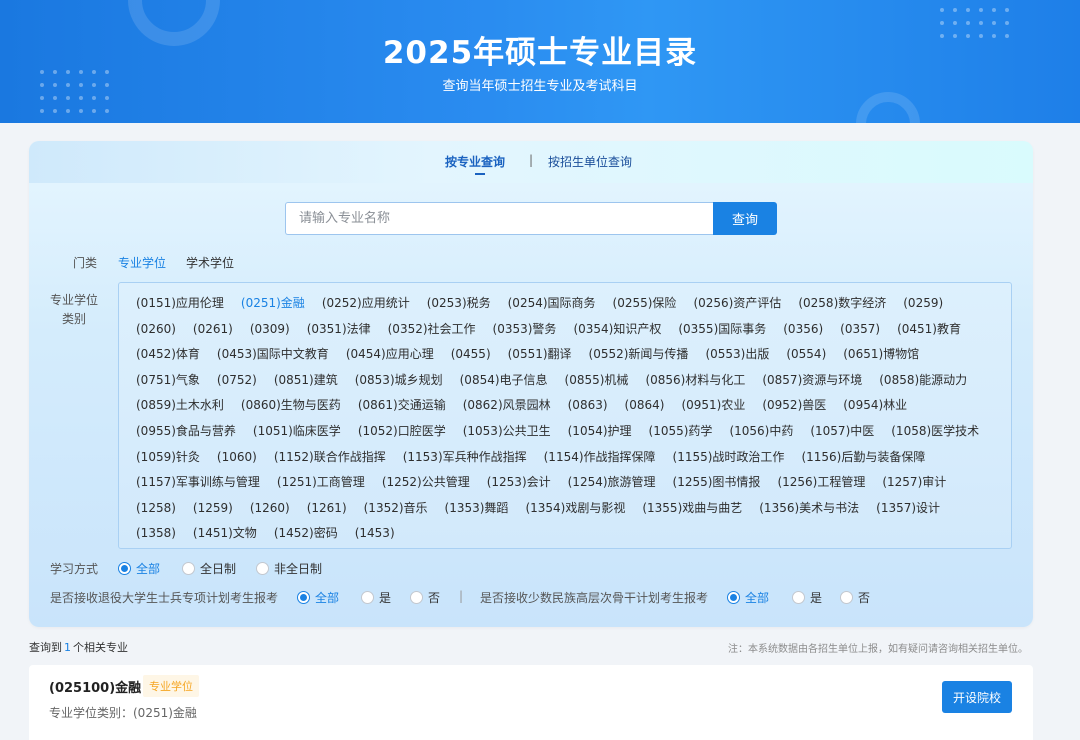 The image size is (1080, 740). I want to click on veteran-plan-radio-no: 否, so click(425, 597).